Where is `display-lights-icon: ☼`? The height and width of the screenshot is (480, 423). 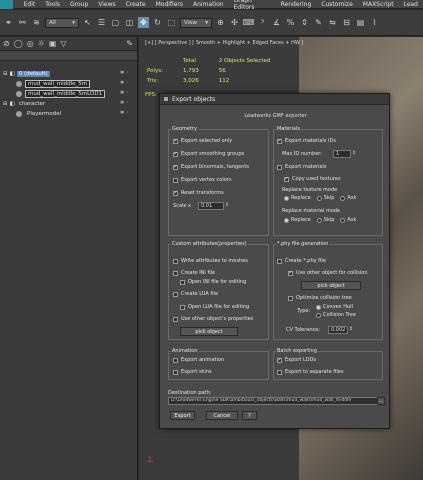 display-lights-icon: ☼ is located at coordinates (41, 43).